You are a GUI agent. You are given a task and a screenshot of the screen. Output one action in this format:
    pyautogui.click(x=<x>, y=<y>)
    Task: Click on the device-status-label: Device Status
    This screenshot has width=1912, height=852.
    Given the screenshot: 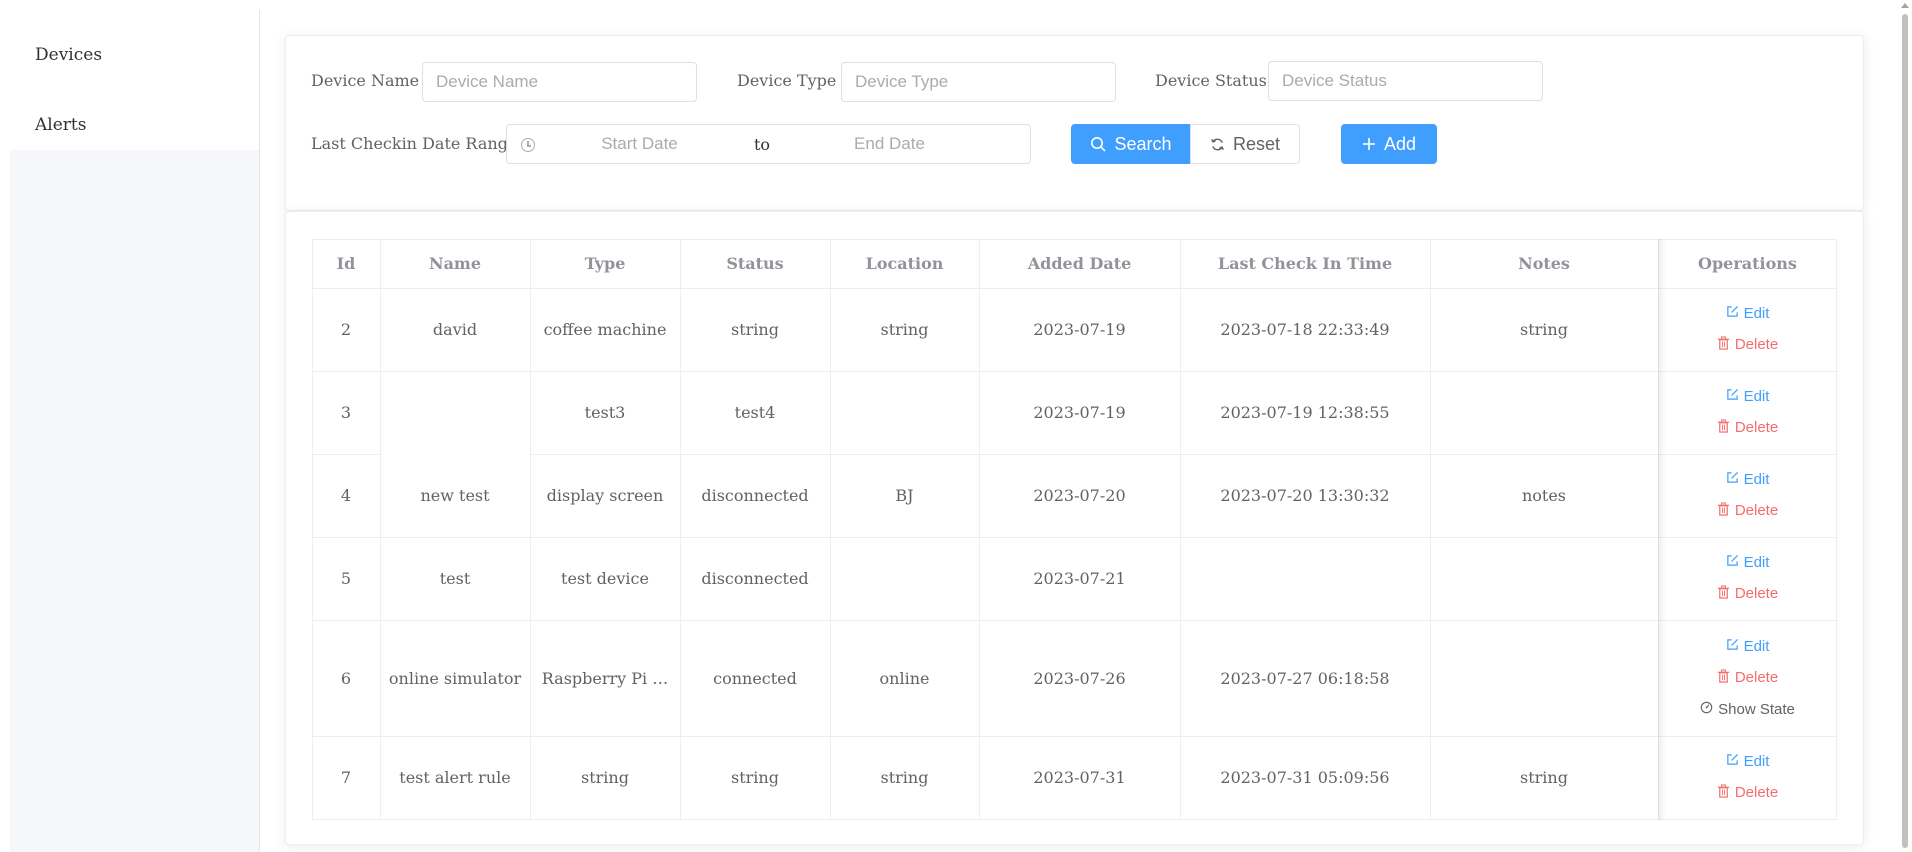 What is the action you would take?
    pyautogui.click(x=1211, y=80)
    